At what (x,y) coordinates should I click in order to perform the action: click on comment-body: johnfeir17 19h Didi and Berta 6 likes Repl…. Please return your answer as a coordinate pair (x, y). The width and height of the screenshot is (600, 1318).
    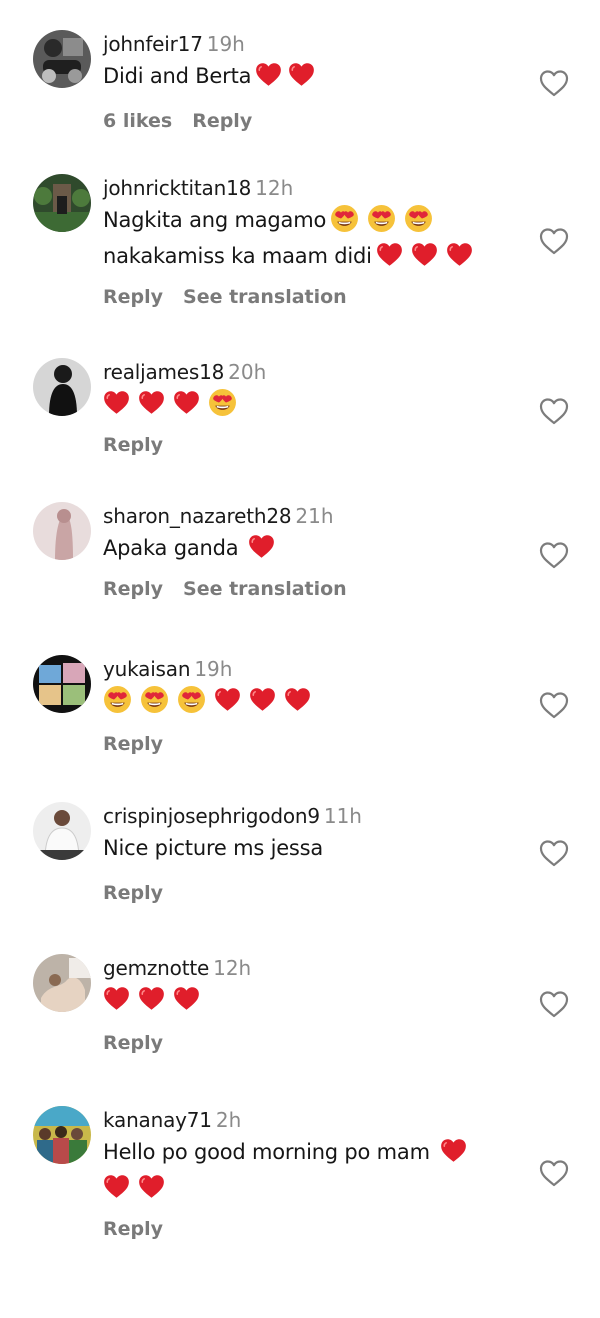
    Looking at the image, I should click on (313, 82).